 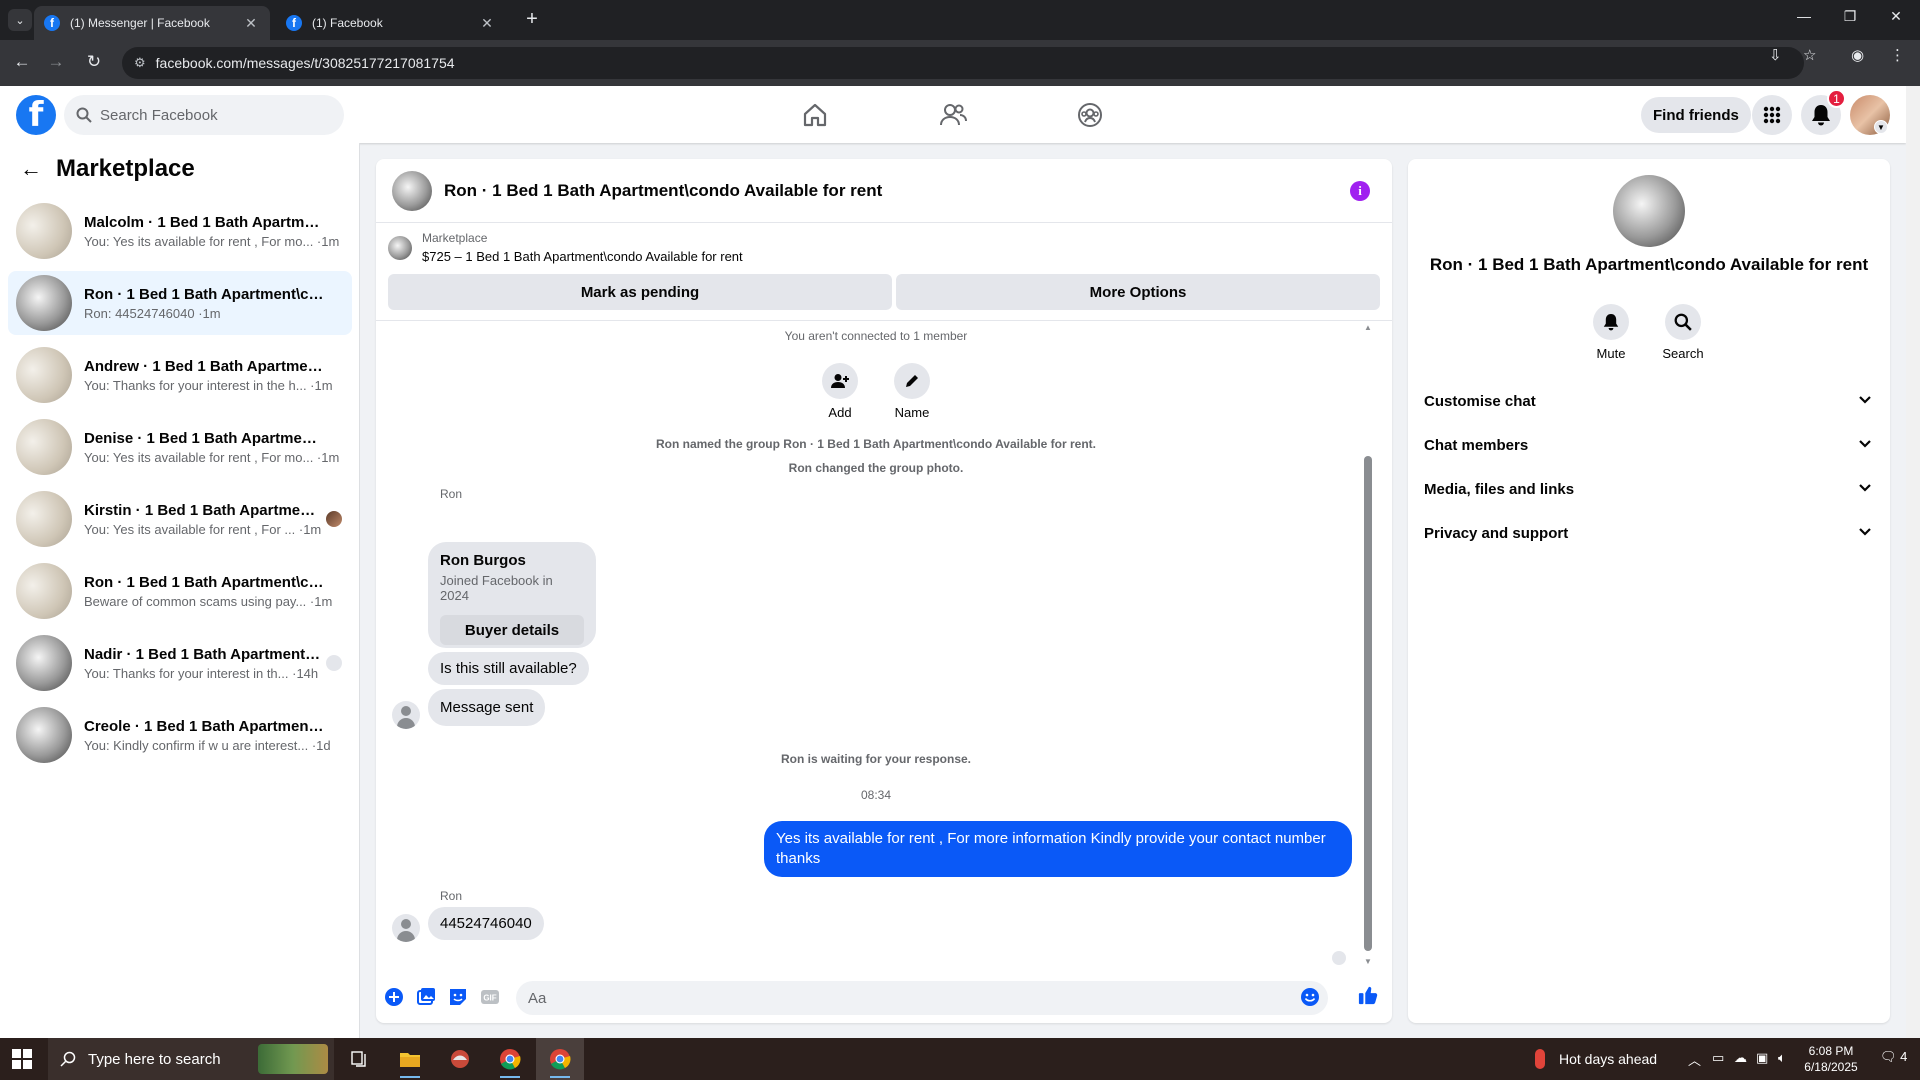 I want to click on scroll-thumb, so click(x=1368, y=703).